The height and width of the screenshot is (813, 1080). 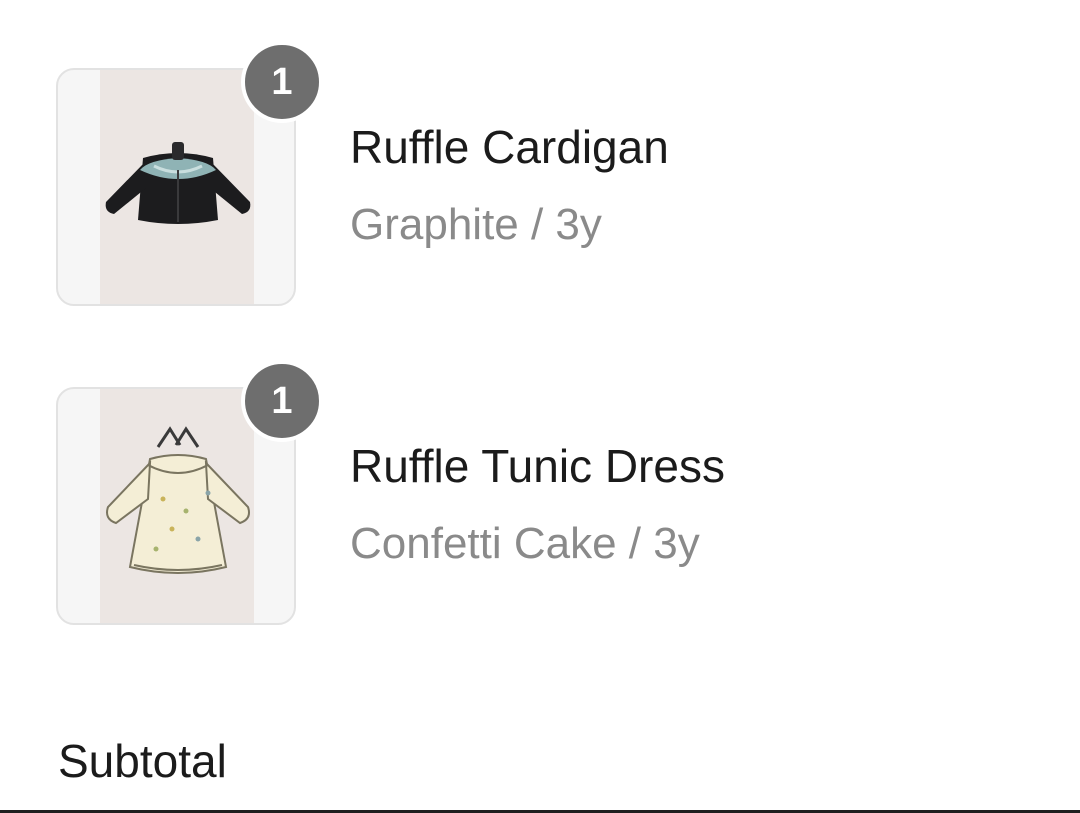 I want to click on product-name: Ruffle Tunic Dress, so click(x=537, y=466).